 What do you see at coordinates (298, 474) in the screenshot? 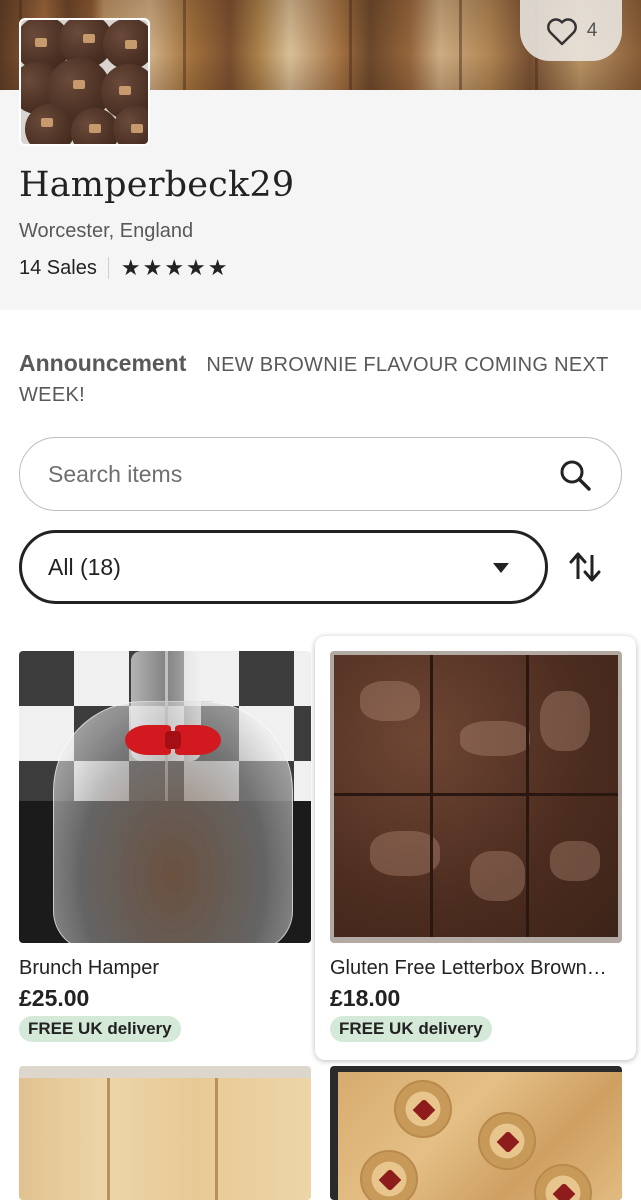
I see `search-input` at bounding box center [298, 474].